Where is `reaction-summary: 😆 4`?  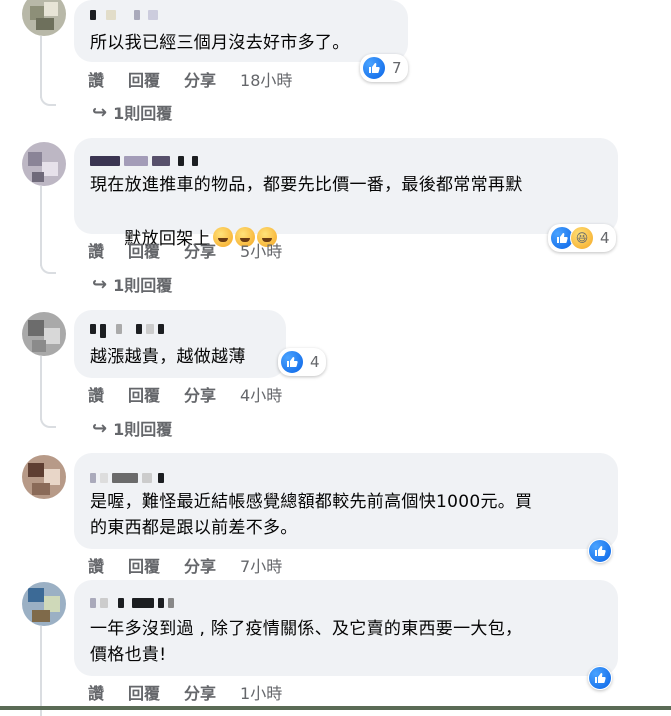 reaction-summary: 😆 4 is located at coordinates (582, 238).